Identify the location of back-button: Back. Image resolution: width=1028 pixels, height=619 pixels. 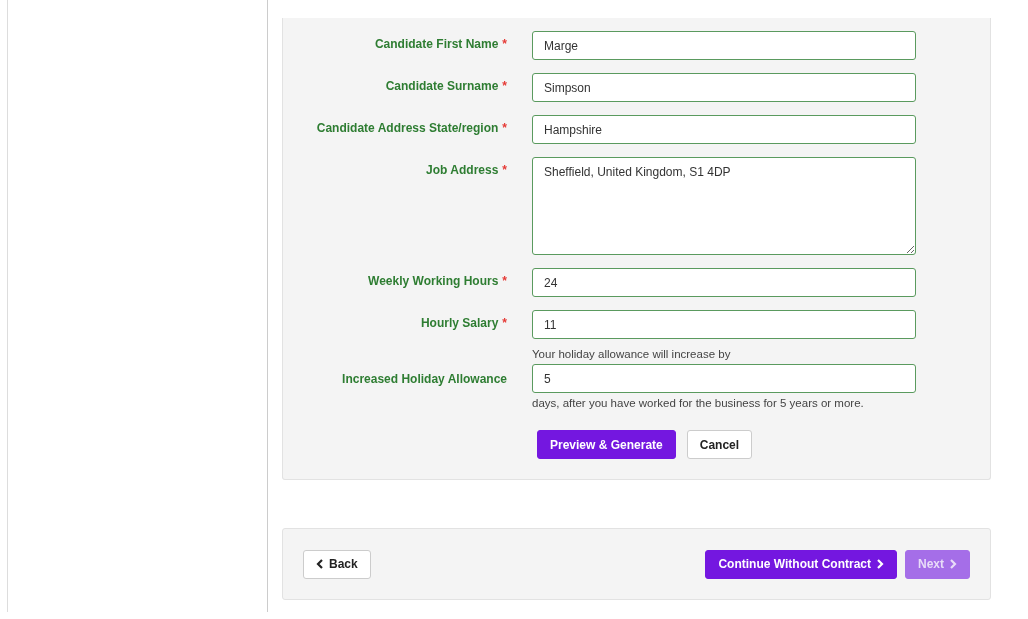
(337, 564).